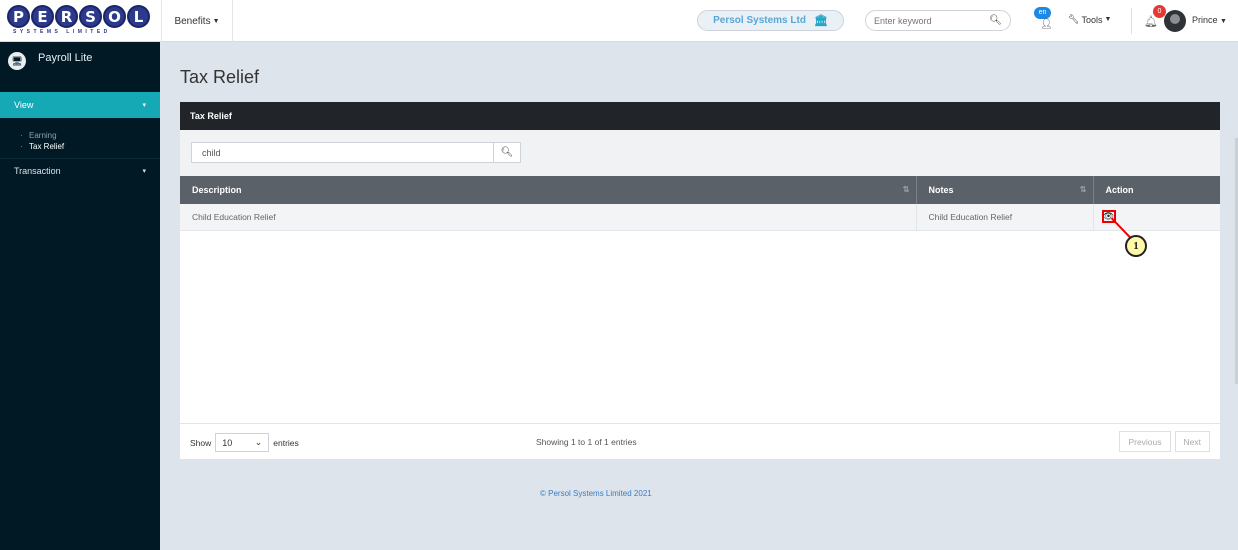 The height and width of the screenshot is (550, 1238). Describe the element at coordinates (1192, 441) in the screenshot. I see `next-button: Next` at that location.